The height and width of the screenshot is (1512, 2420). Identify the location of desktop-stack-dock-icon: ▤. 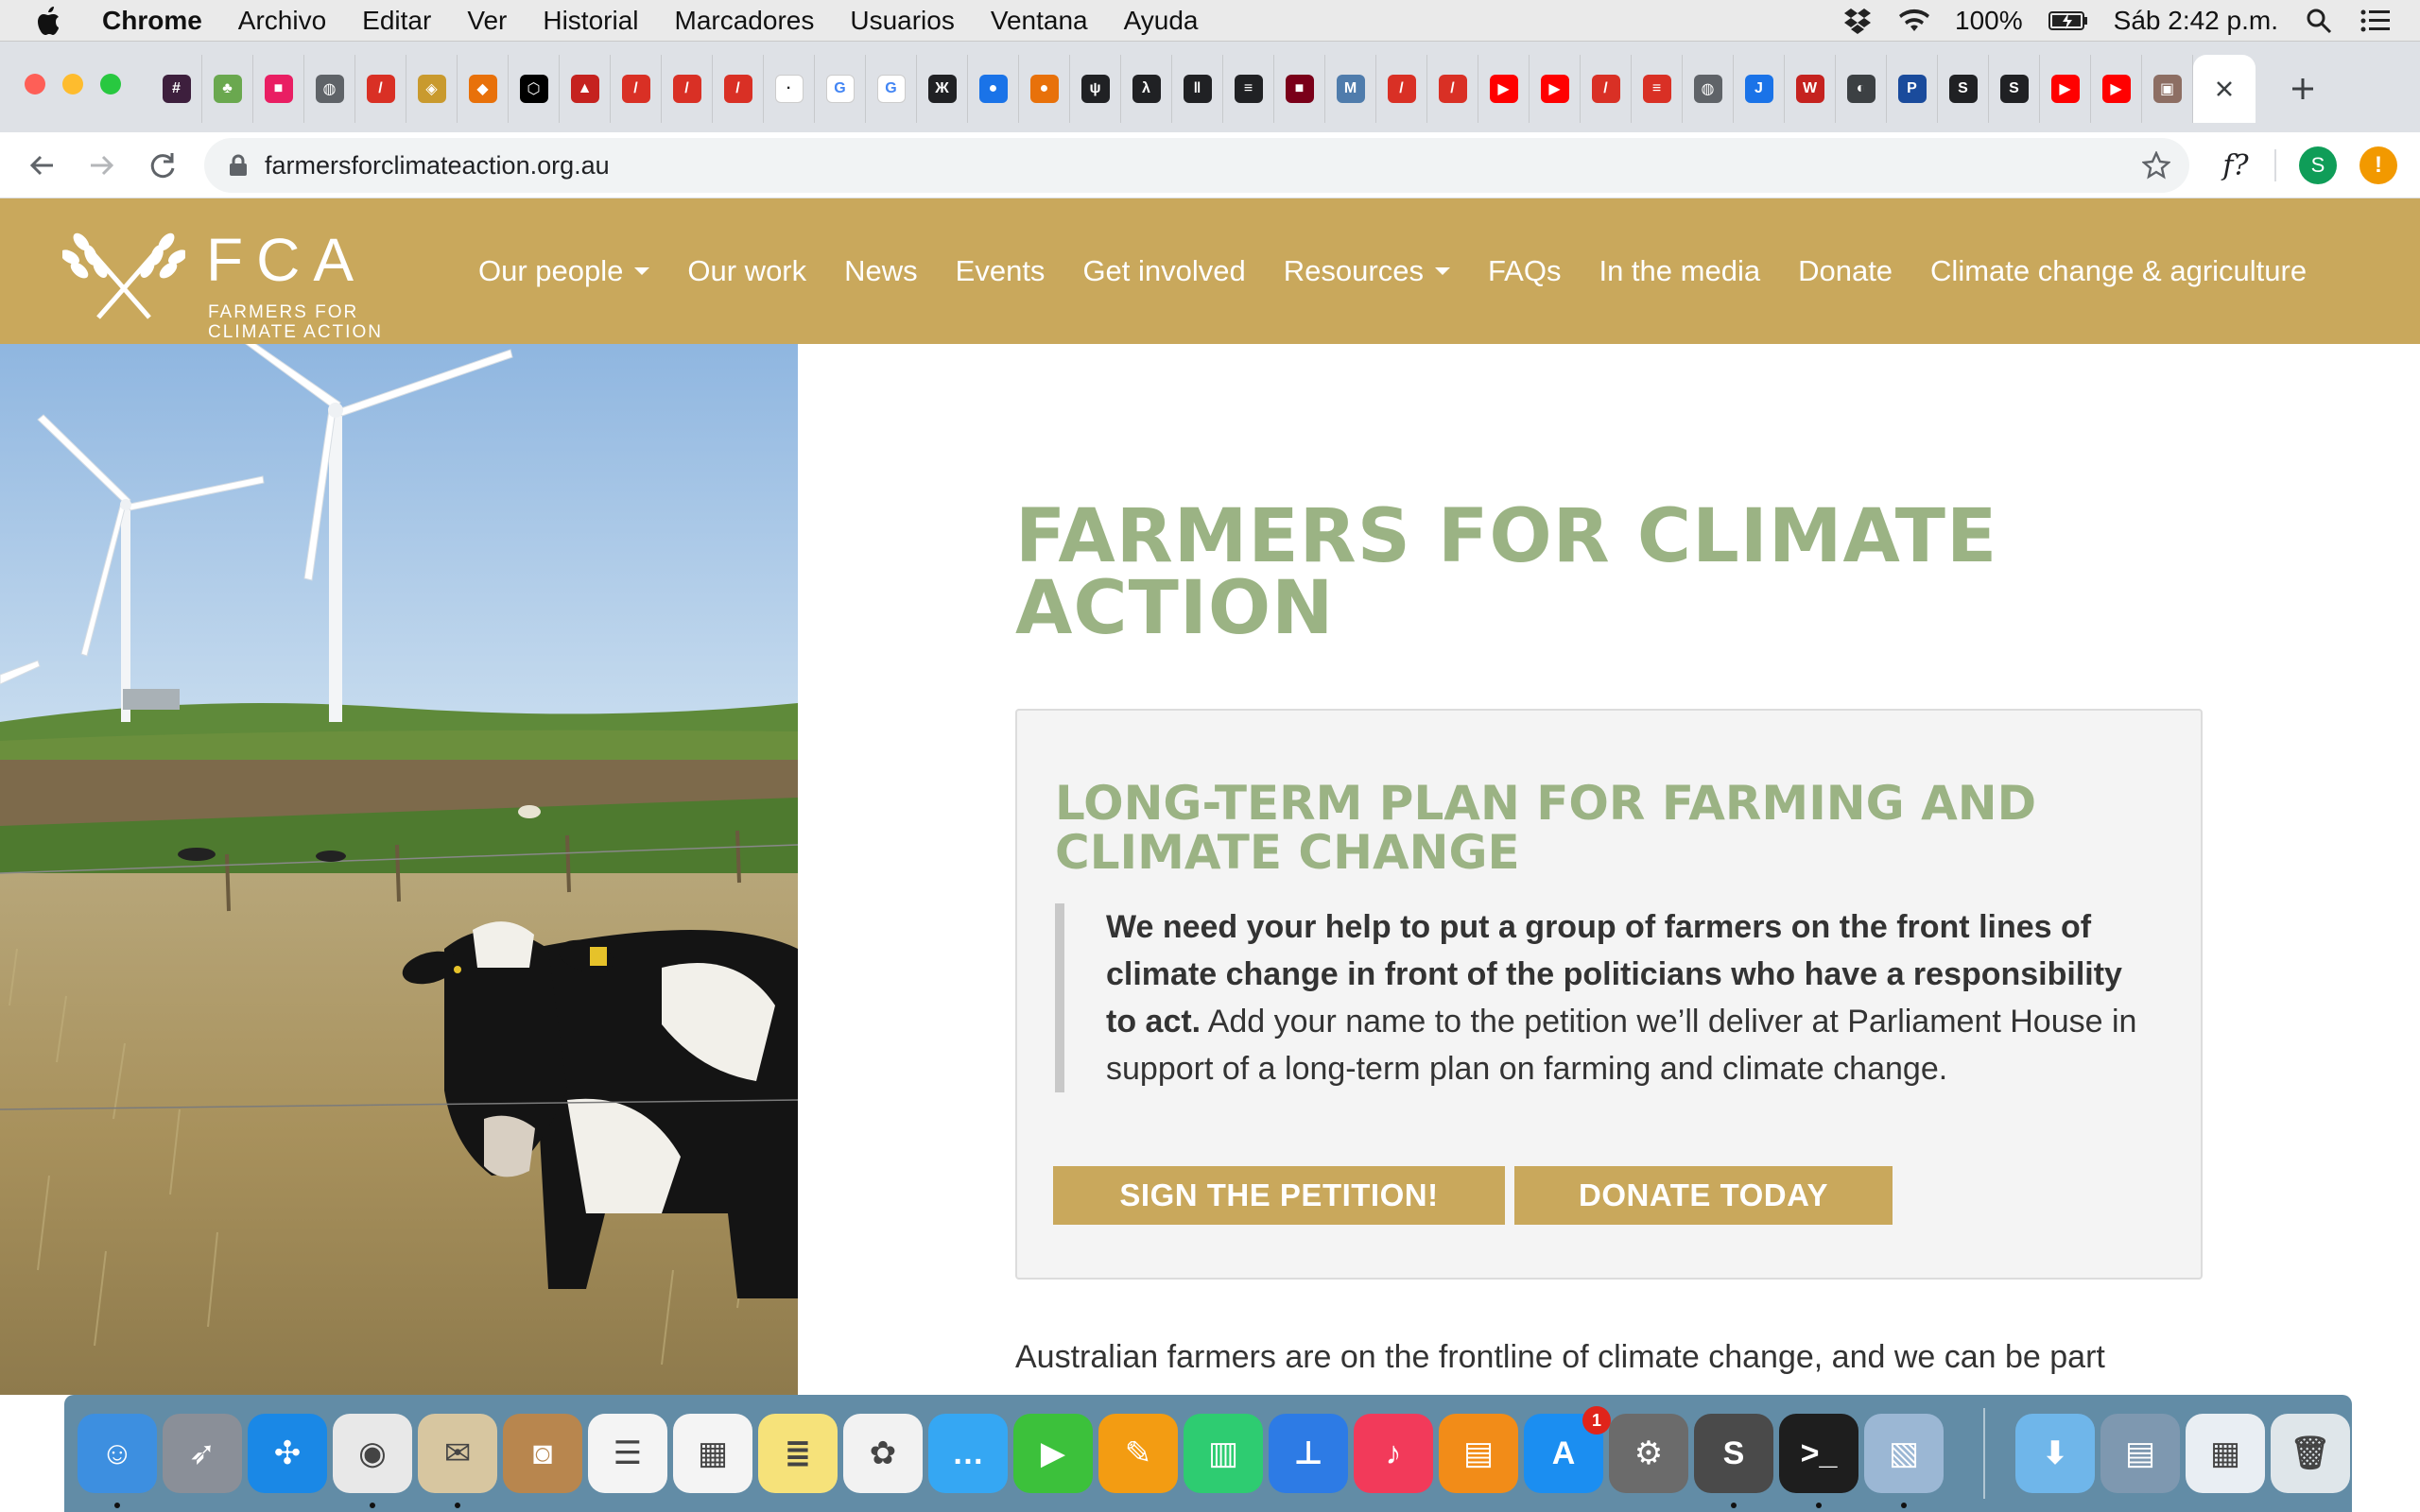
(2140, 1453).